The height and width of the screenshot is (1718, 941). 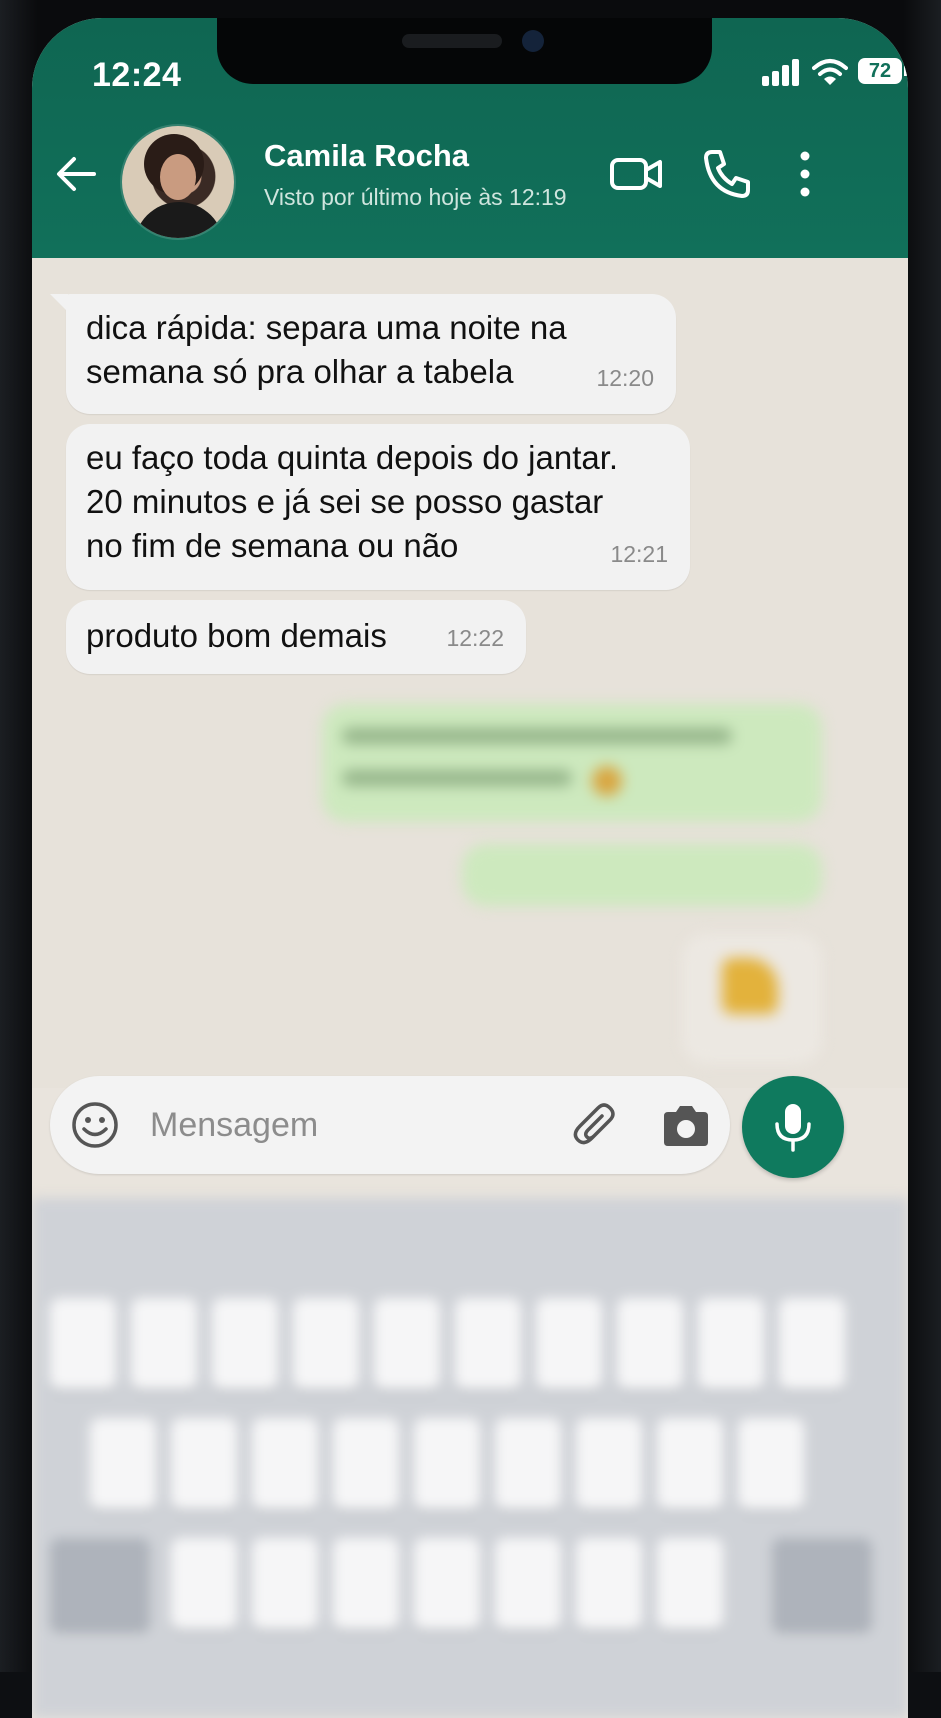 I want to click on voice-message-button, so click(x=793, y=1127).